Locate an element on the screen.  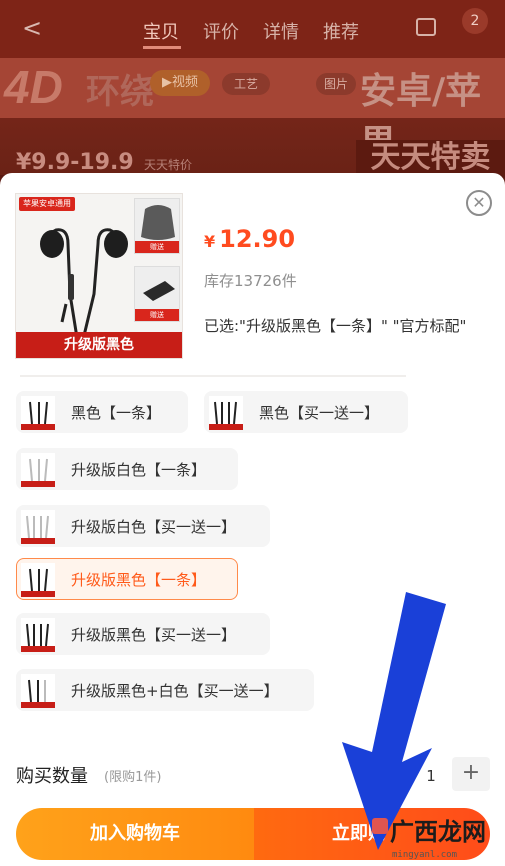
option-white-upgraded-bogo: 升级版白色【买一送一】 is located at coordinates (143, 526).